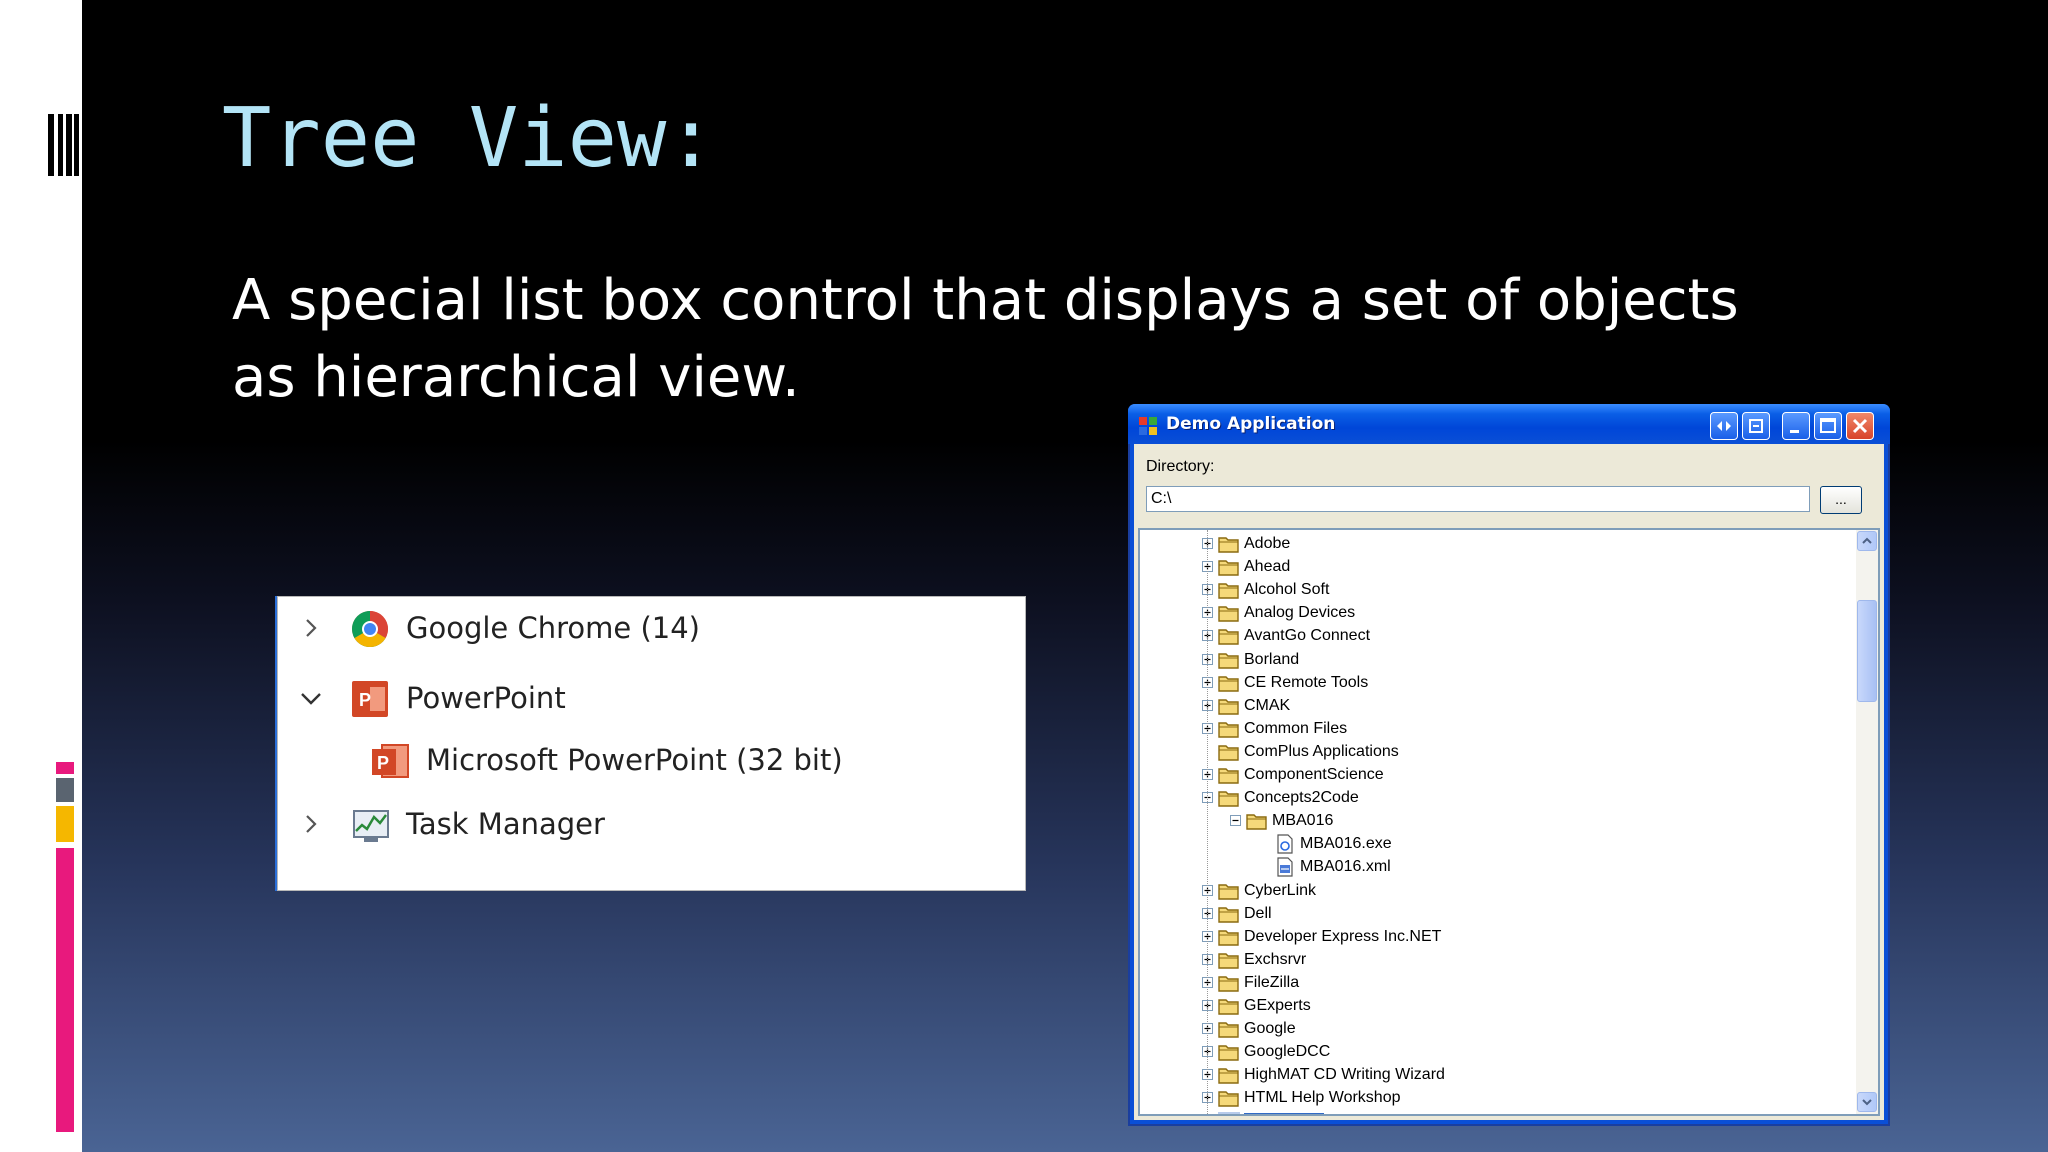 The height and width of the screenshot is (1152, 2048). I want to click on scroll-down-button, so click(1867, 1102).